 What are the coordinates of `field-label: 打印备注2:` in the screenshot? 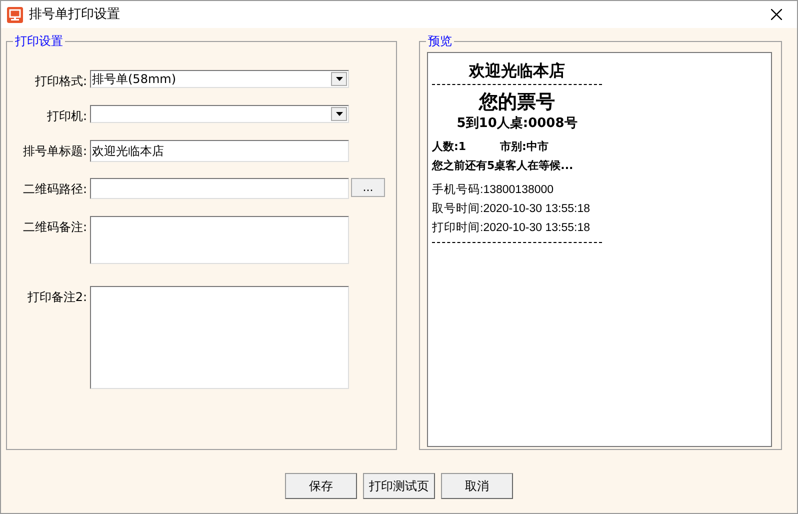 It's located at (56, 297).